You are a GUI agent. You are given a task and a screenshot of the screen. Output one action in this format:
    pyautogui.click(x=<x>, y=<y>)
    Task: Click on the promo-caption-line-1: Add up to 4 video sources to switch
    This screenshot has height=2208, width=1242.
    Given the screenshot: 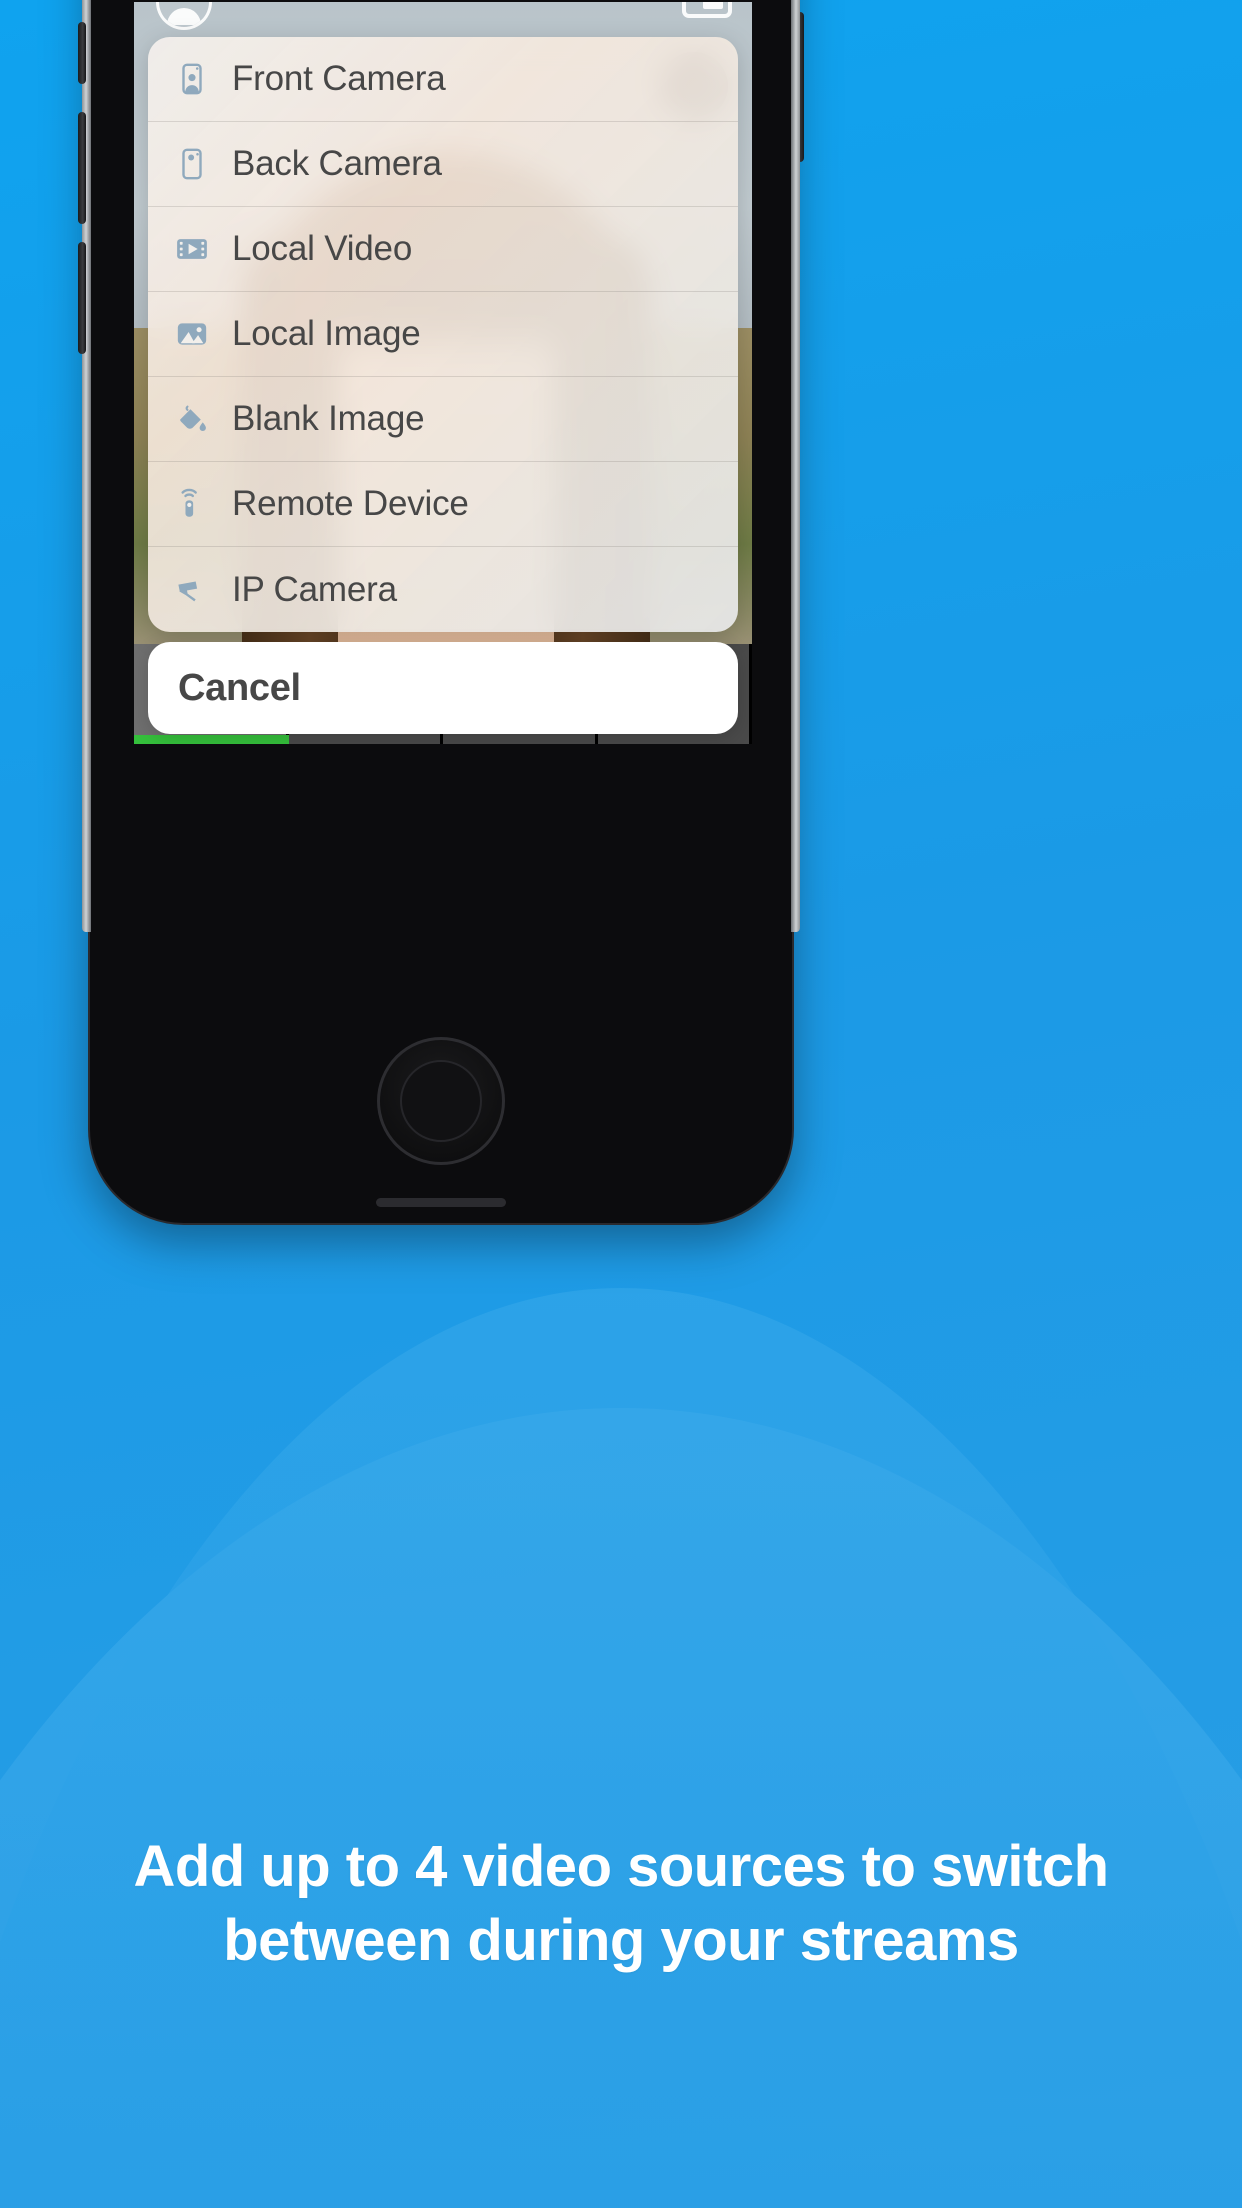 What is the action you would take?
    pyautogui.click(x=621, y=1866)
    